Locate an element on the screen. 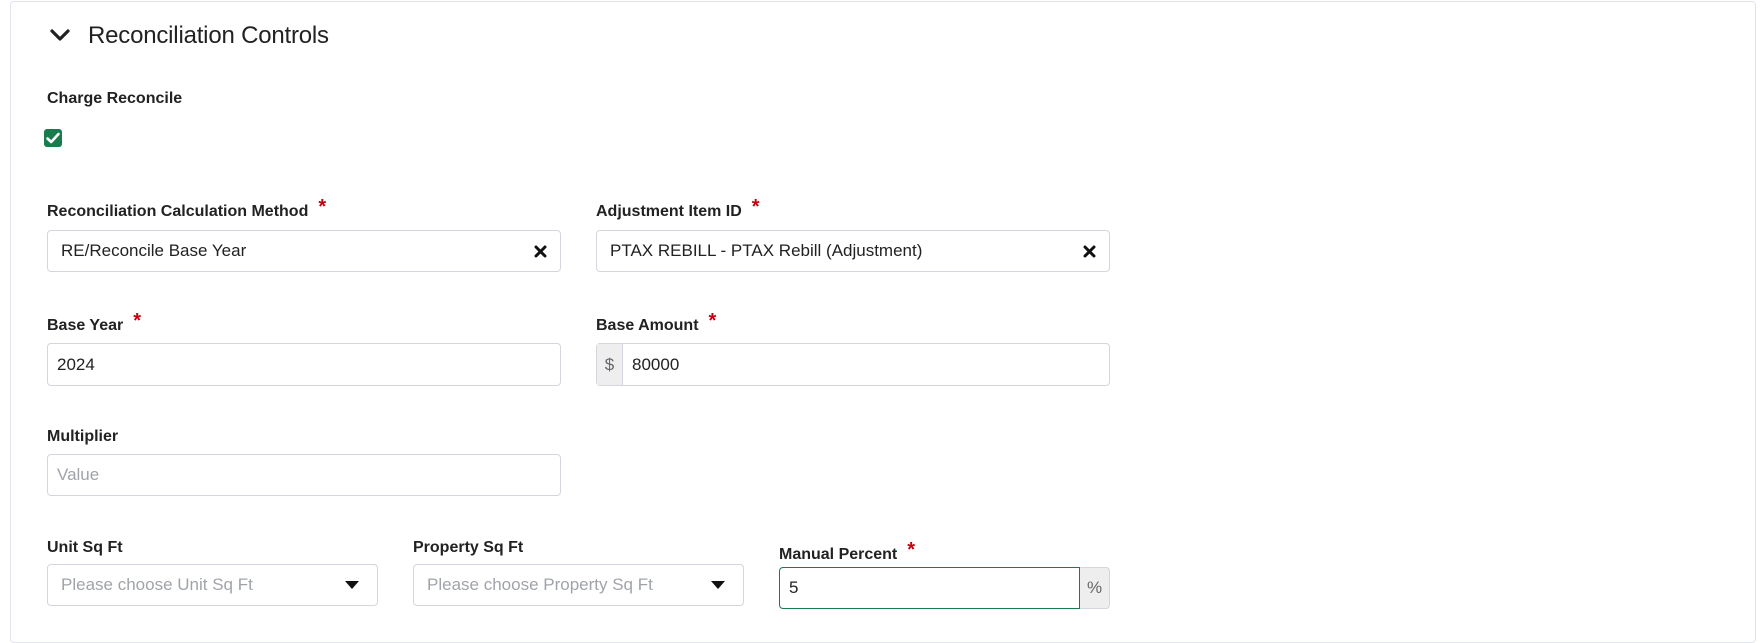  manual-percent-input: 5 % is located at coordinates (944, 588).